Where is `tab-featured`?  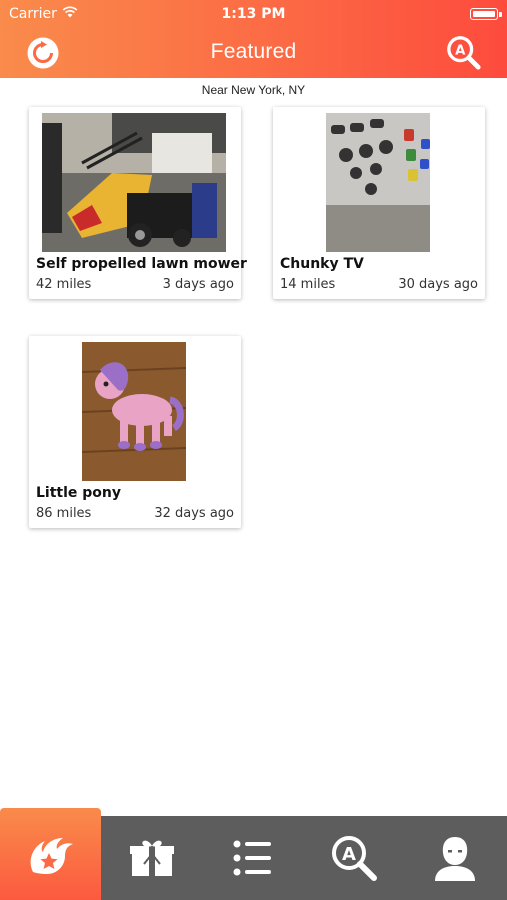 tab-featured is located at coordinates (50, 854).